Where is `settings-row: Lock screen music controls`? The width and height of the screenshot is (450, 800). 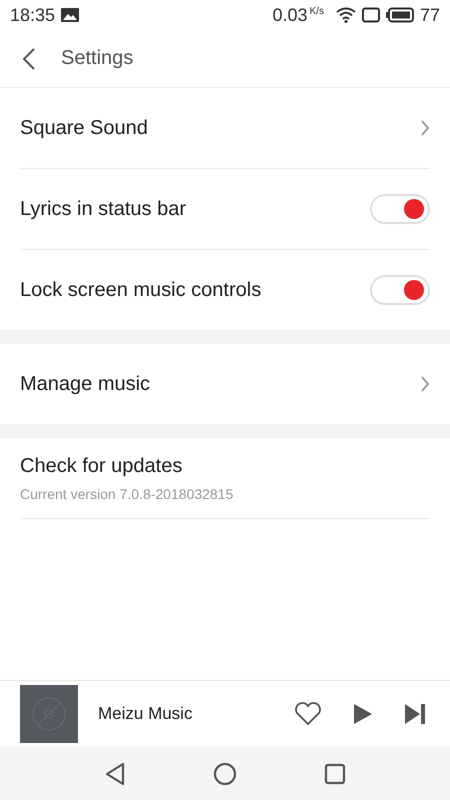
settings-row: Lock screen music controls is located at coordinates (225, 290).